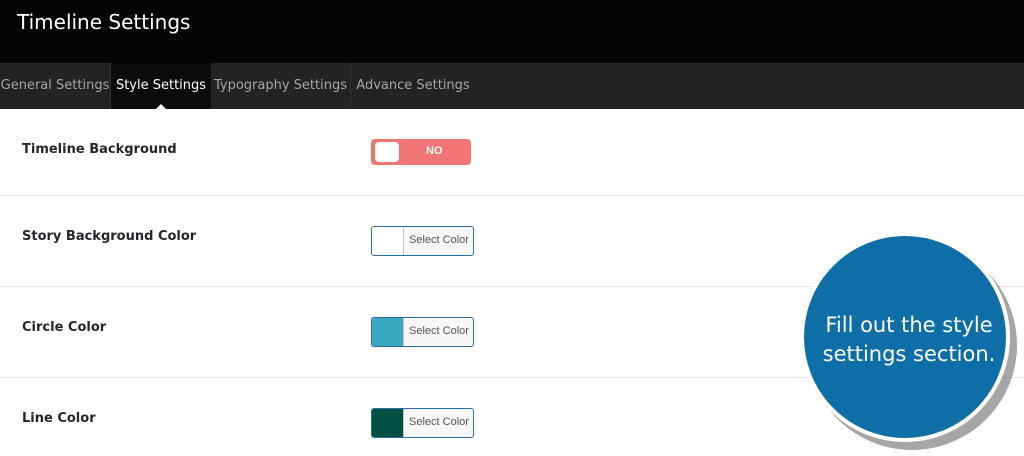 This screenshot has height=456, width=1024. What do you see at coordinates (55, 86) in the screenshot?
I see `tab-general-settings: General Settings` at bounding box center [55, 86].